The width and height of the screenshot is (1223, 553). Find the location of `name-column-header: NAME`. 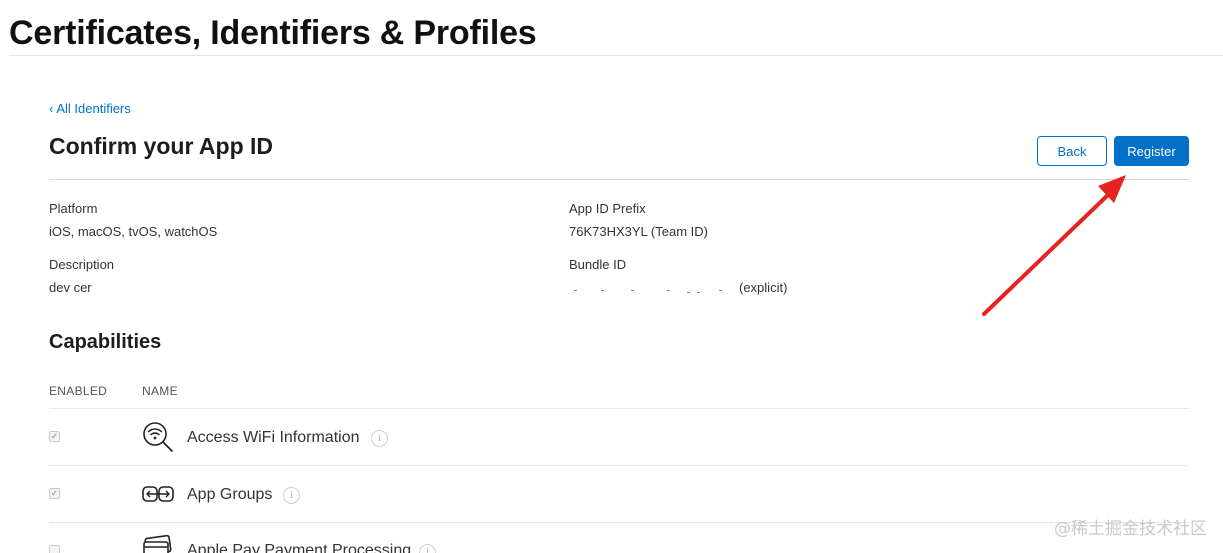

name-column-header: NAME is located at coordinates (160, 391).